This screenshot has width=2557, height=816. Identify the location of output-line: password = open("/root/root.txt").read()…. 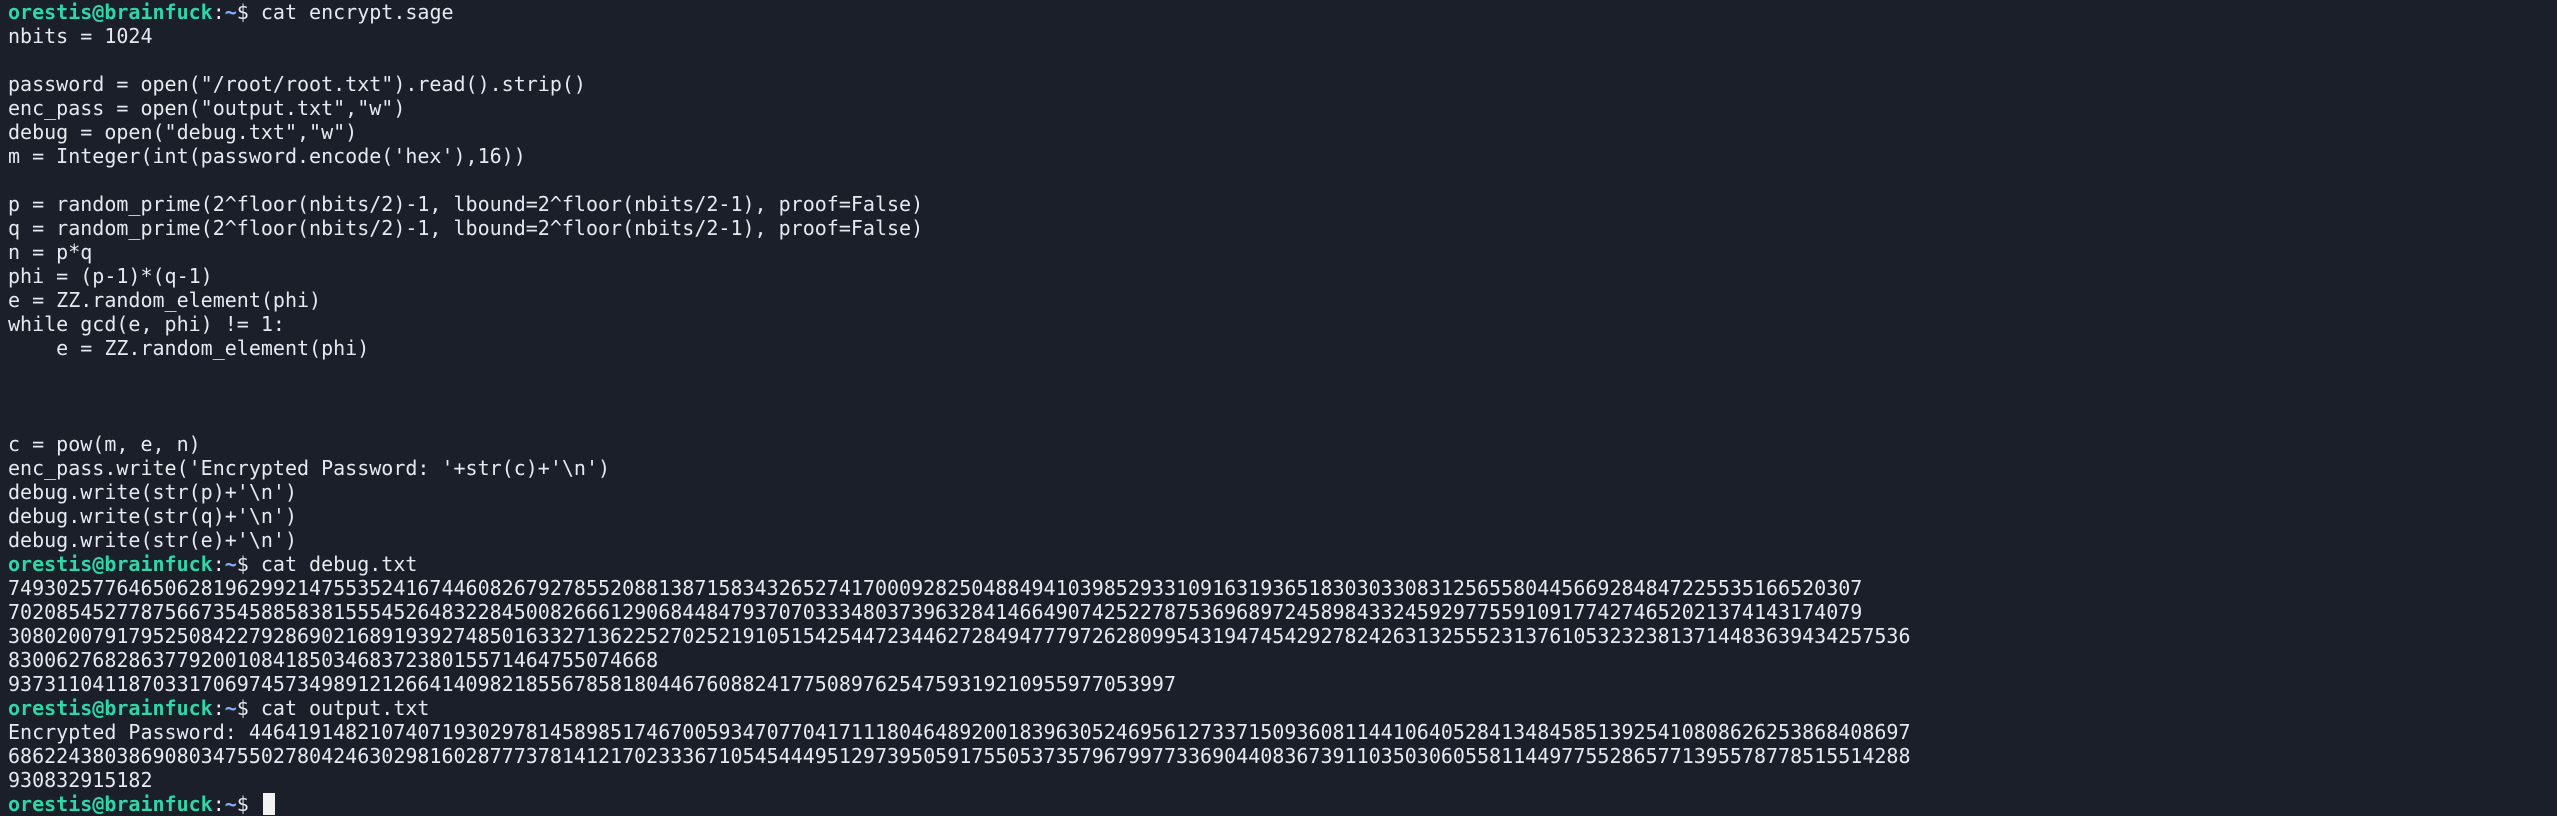
(297, 84).